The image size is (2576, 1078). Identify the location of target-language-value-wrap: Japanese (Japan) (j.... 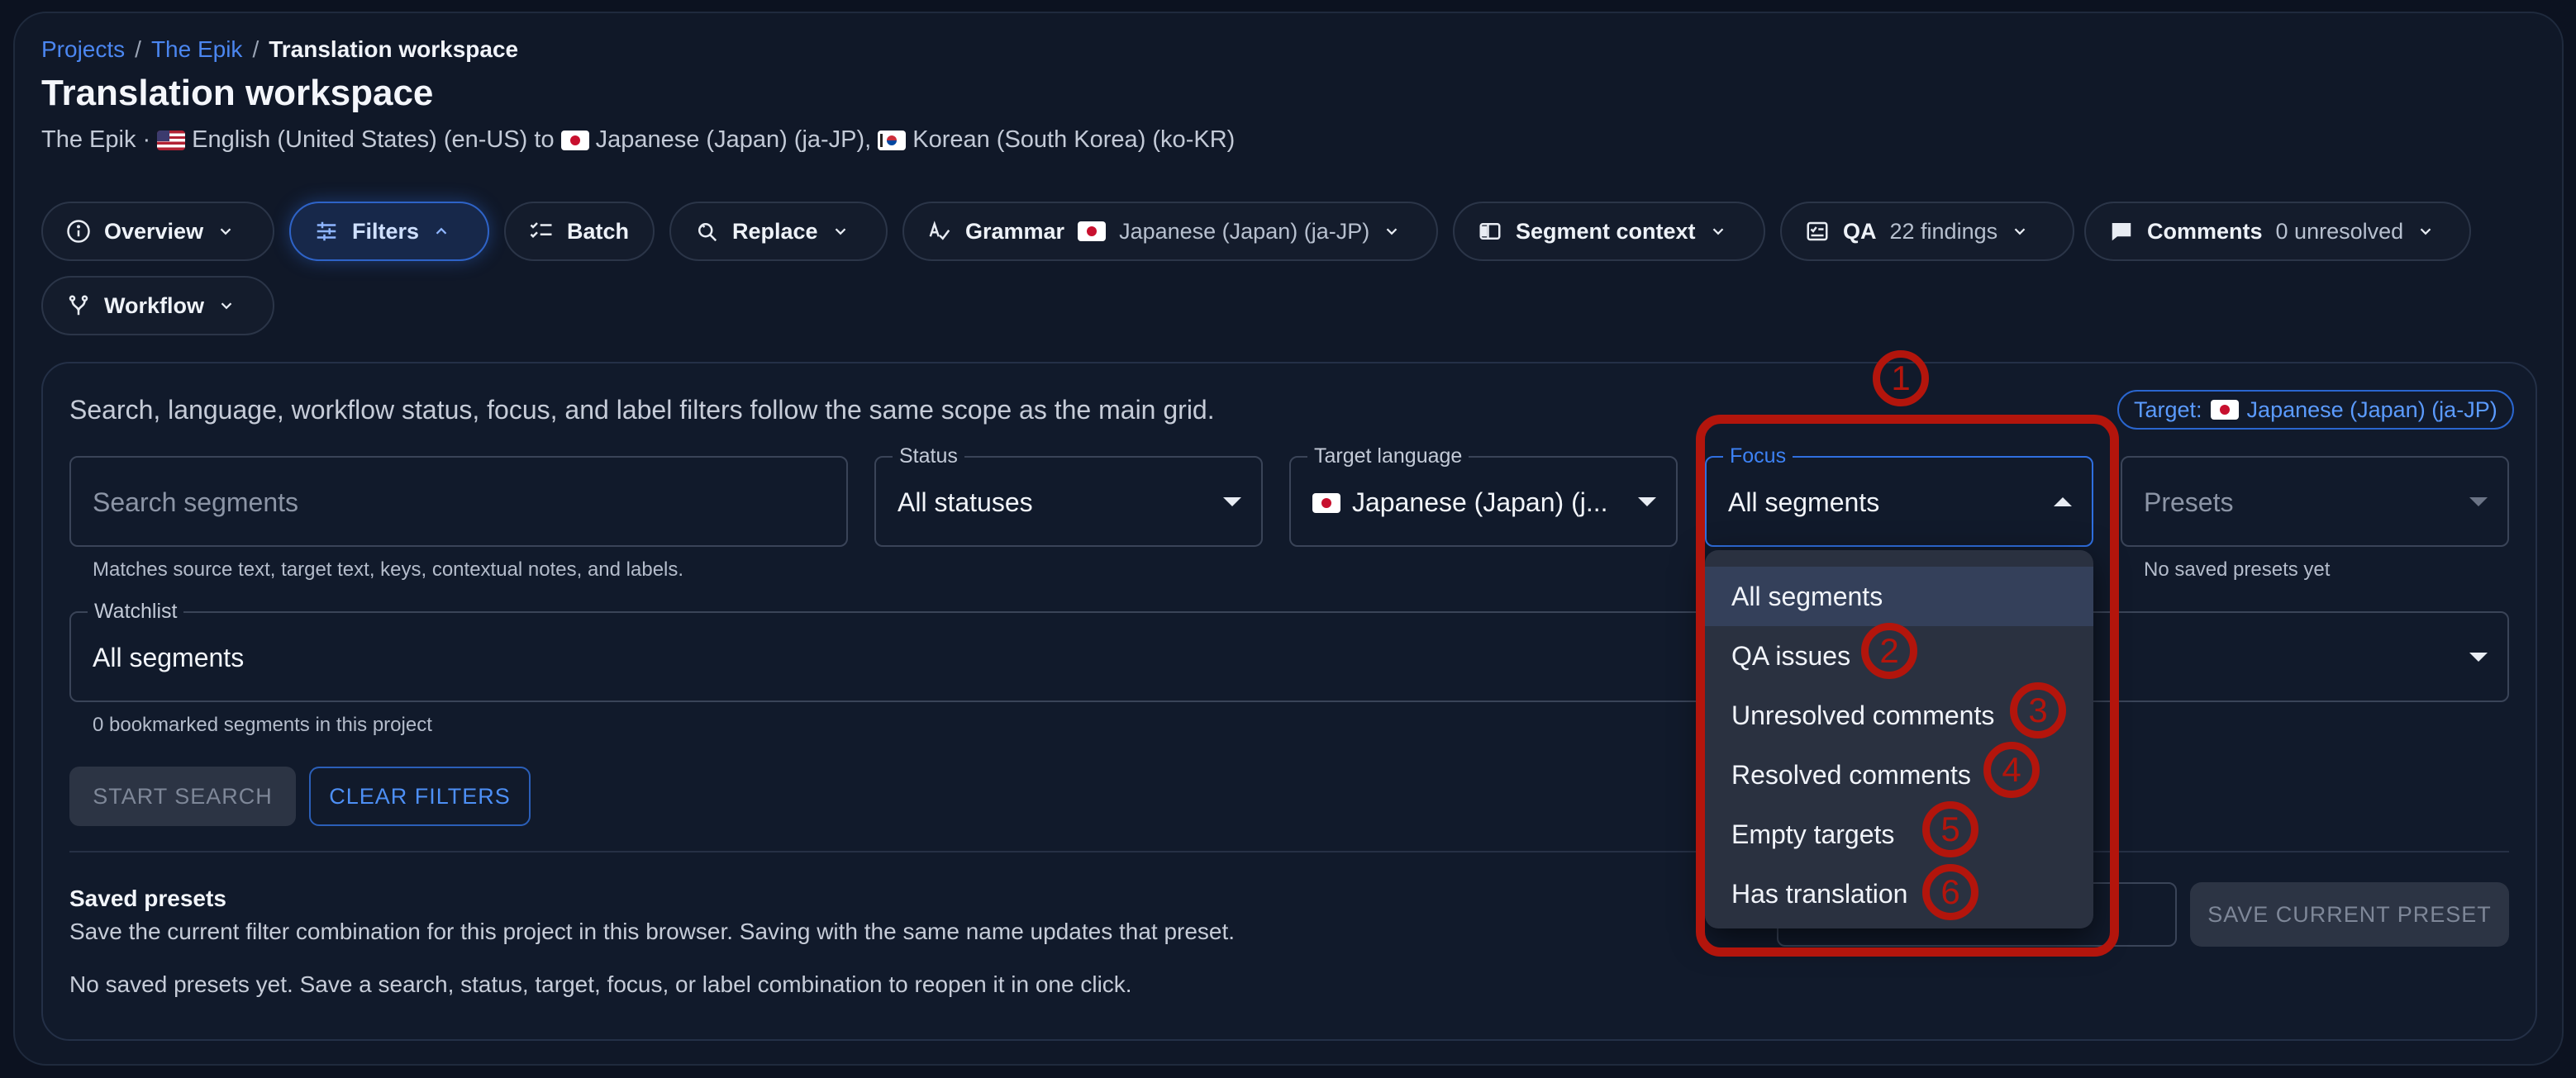
(1460, 503).